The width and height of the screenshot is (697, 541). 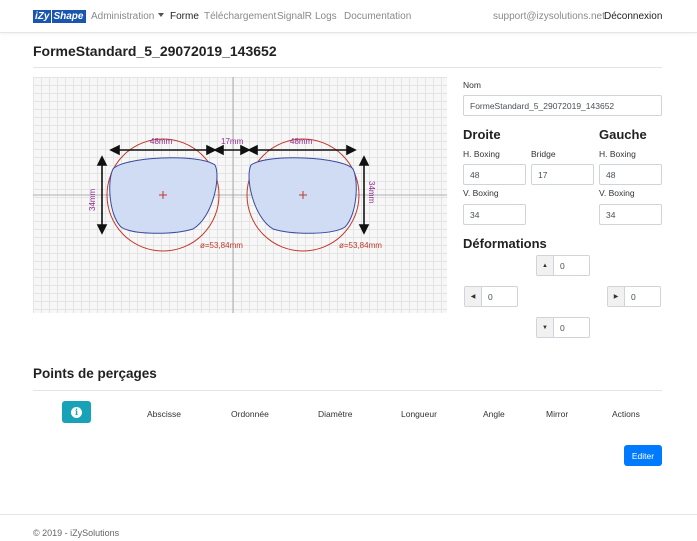 I want to click on brand-logo-shape: Shape, so click(x=69, y=16).